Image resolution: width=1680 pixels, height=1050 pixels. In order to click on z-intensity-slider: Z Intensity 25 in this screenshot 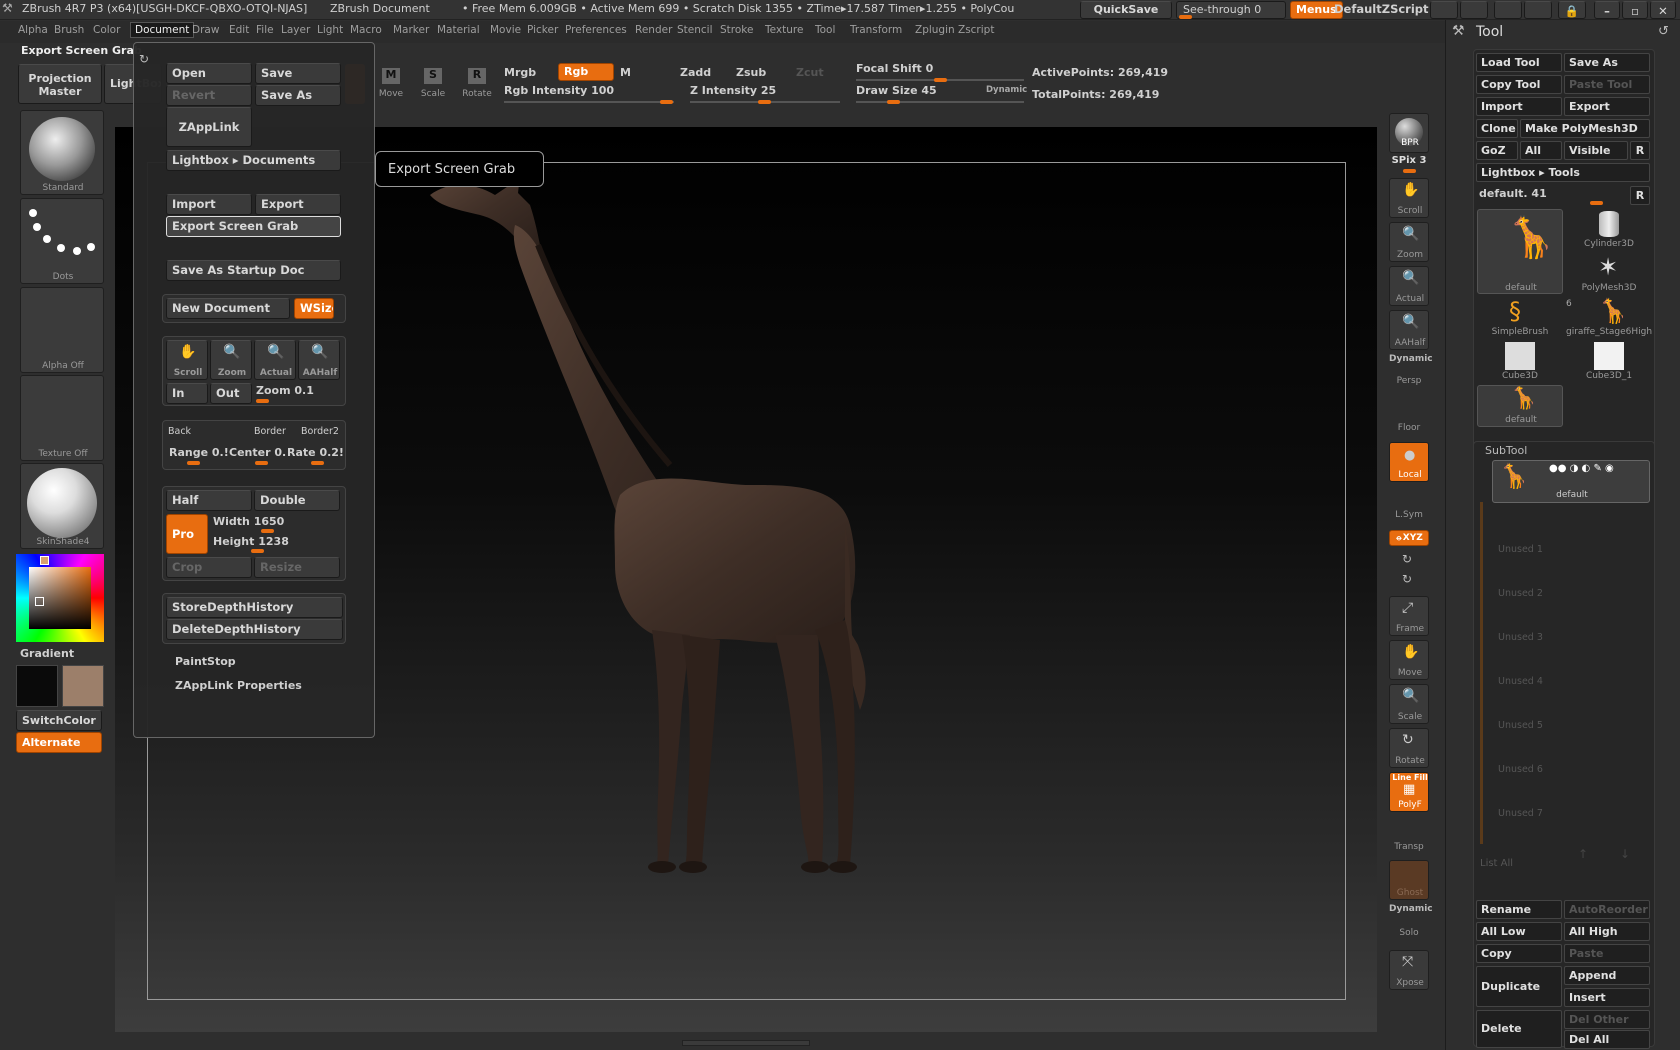, I will do `click(765, 94)`.